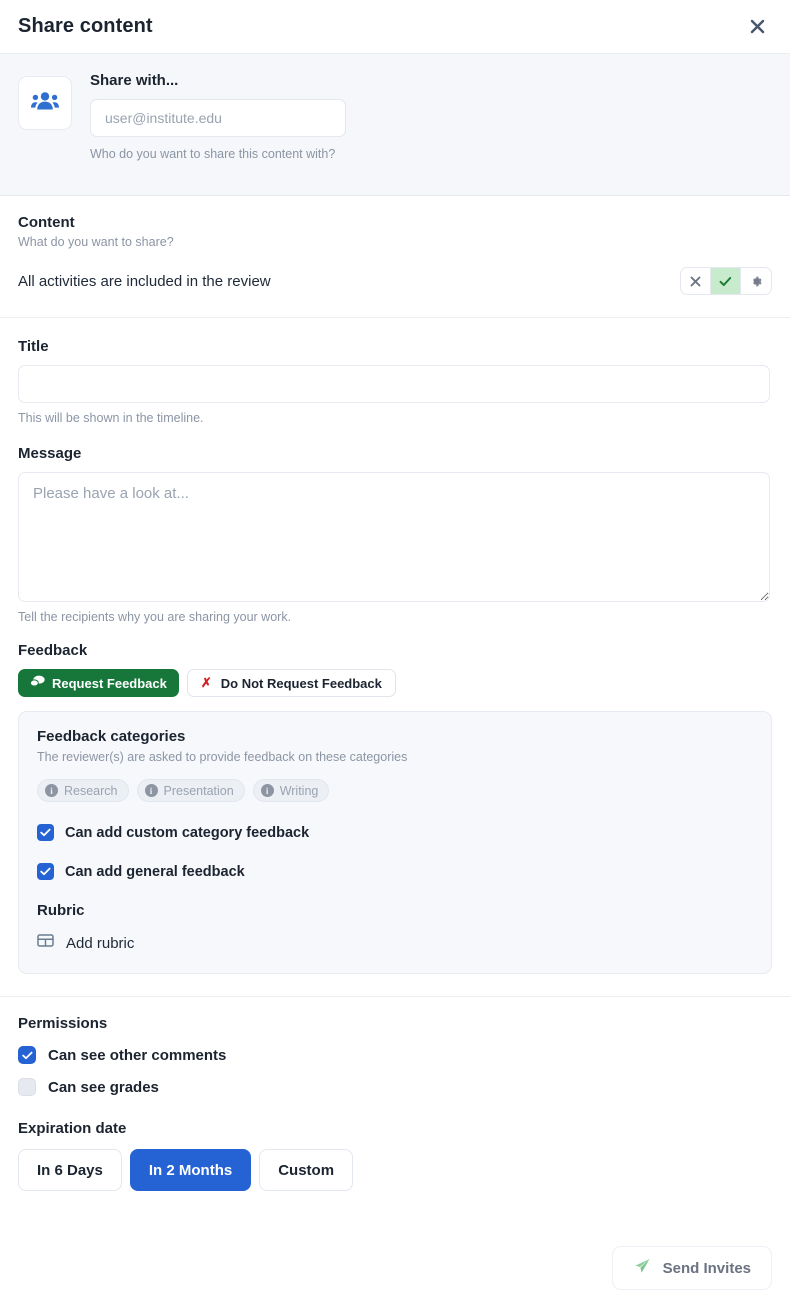 The width and height of the screenshot is (790, 1306). Describe the element at coordinates (395, 1087) in the screenshot. I see `permission-row-grades: Can see grades` at that location.